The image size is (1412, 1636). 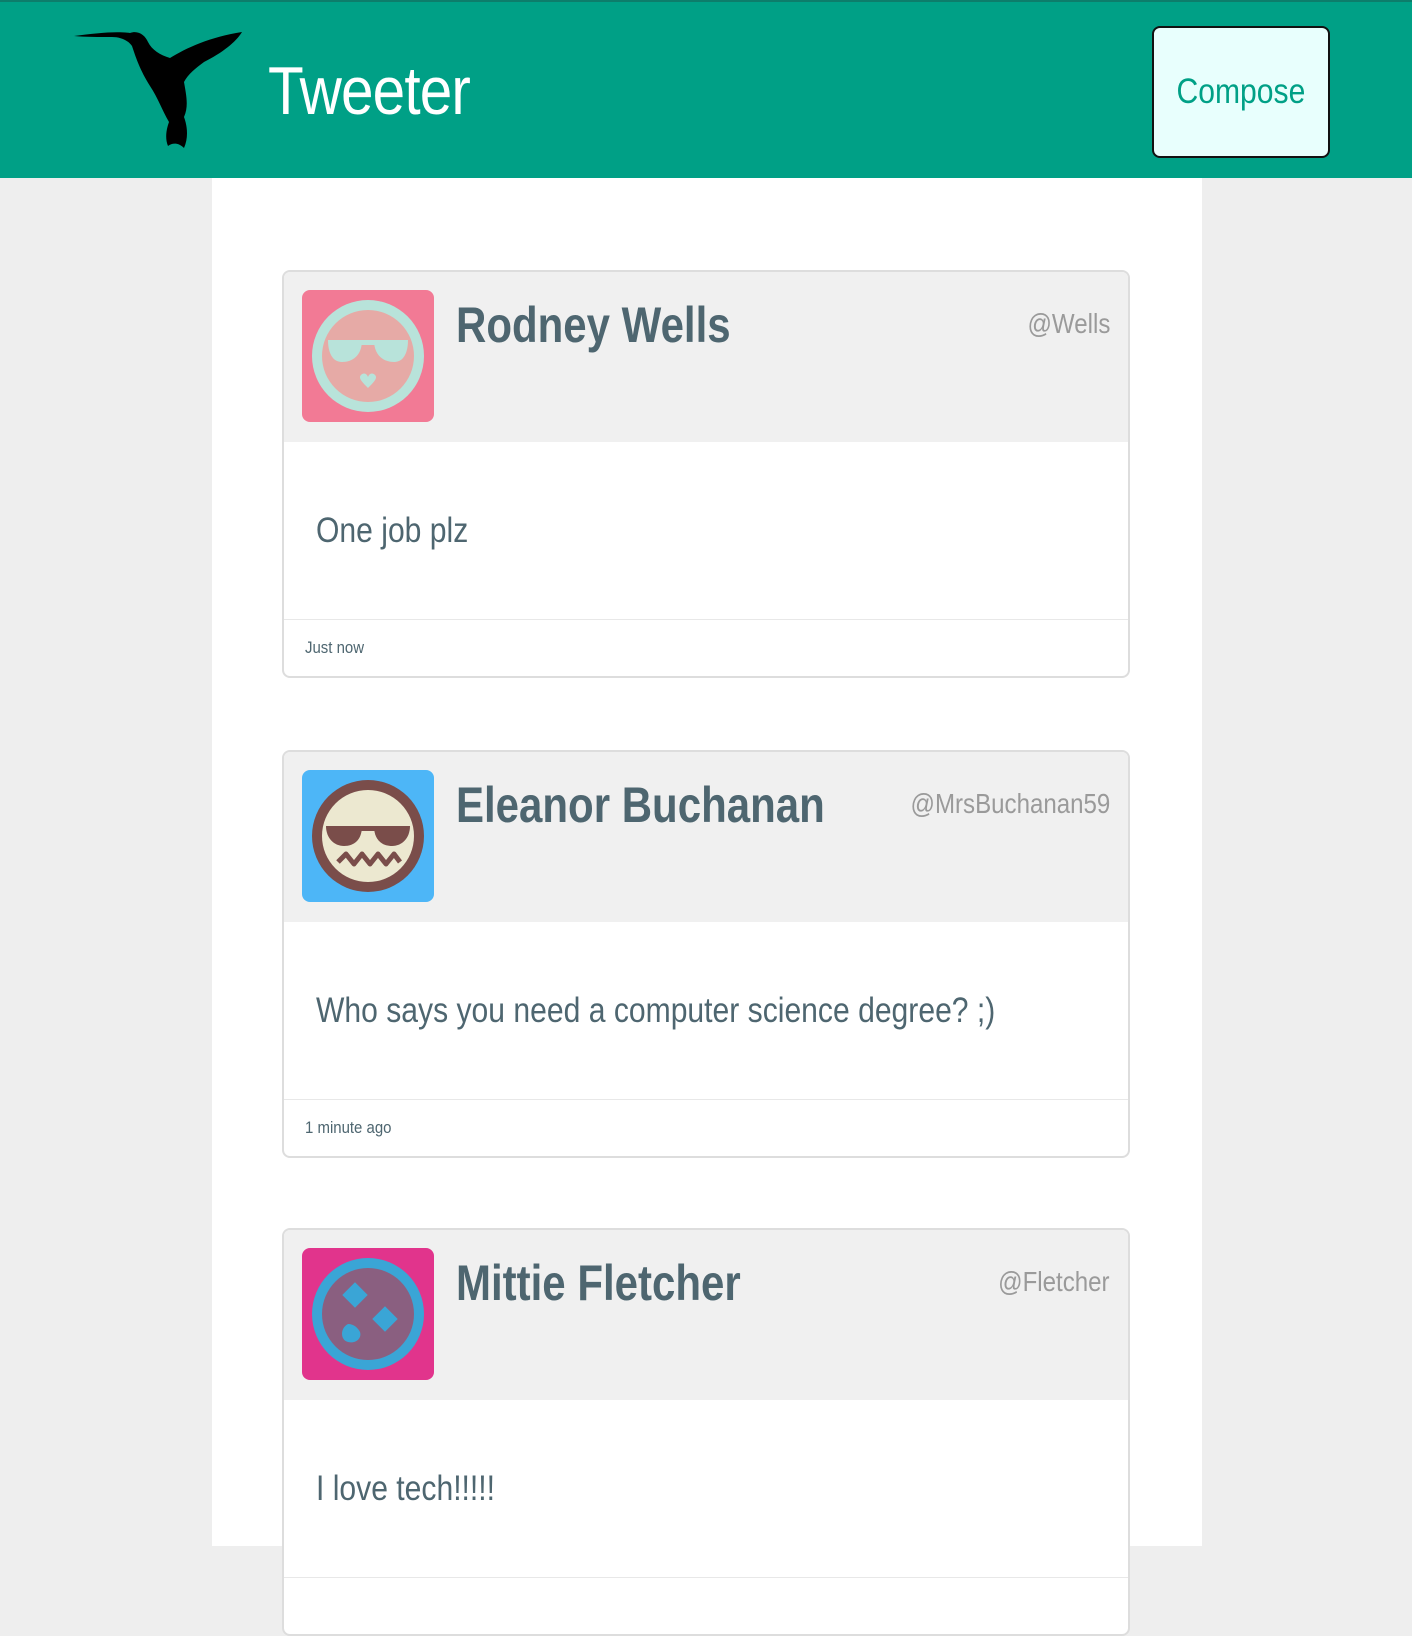 I want to click on tweet-header: Eleanor Buchanan @MrsBuchanan59, so click(x=706, y=837).